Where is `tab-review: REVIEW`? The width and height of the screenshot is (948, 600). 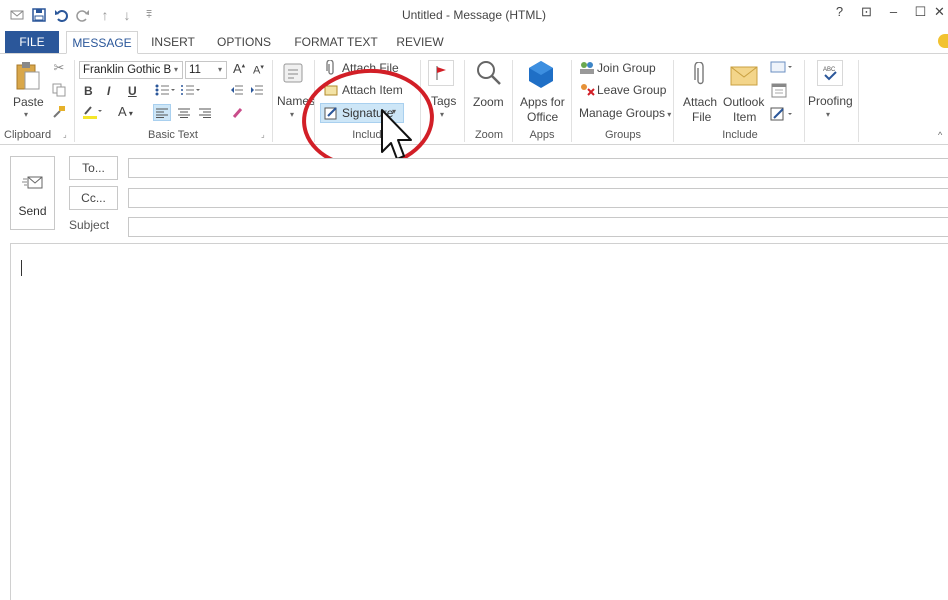 tab-review: REVIEW is located at coordinates (420, 42).